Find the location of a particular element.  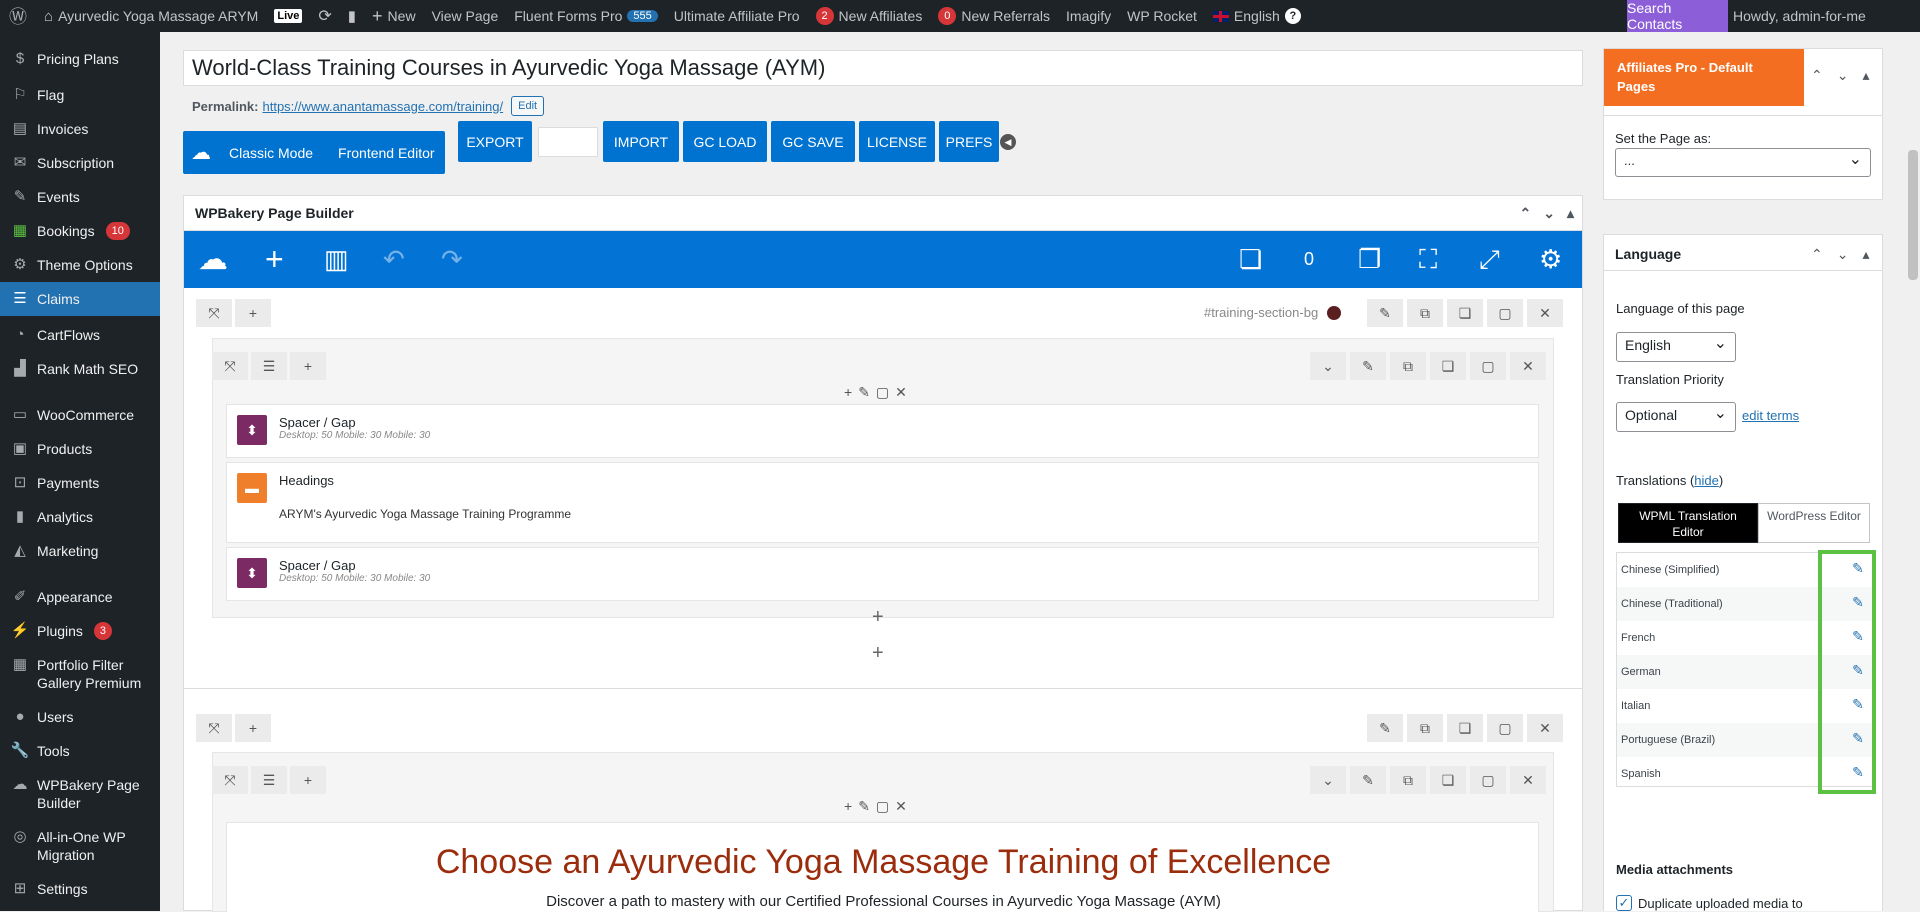

view-page-link: View Page is located at coordinates (465, 16).